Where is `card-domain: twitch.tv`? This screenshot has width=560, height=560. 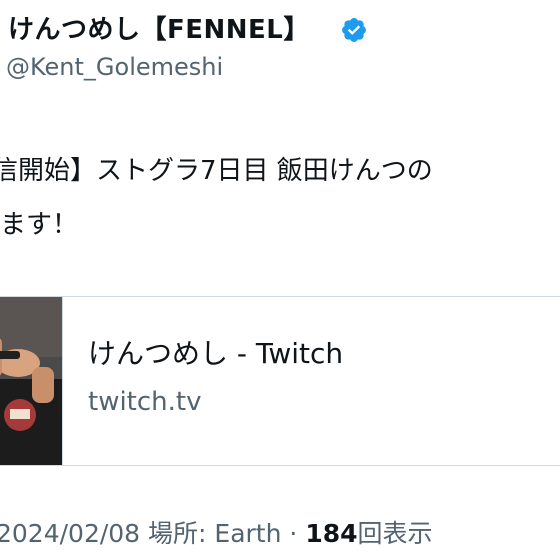
card-domain: twitch.tv is located at coordinates (145, 402).